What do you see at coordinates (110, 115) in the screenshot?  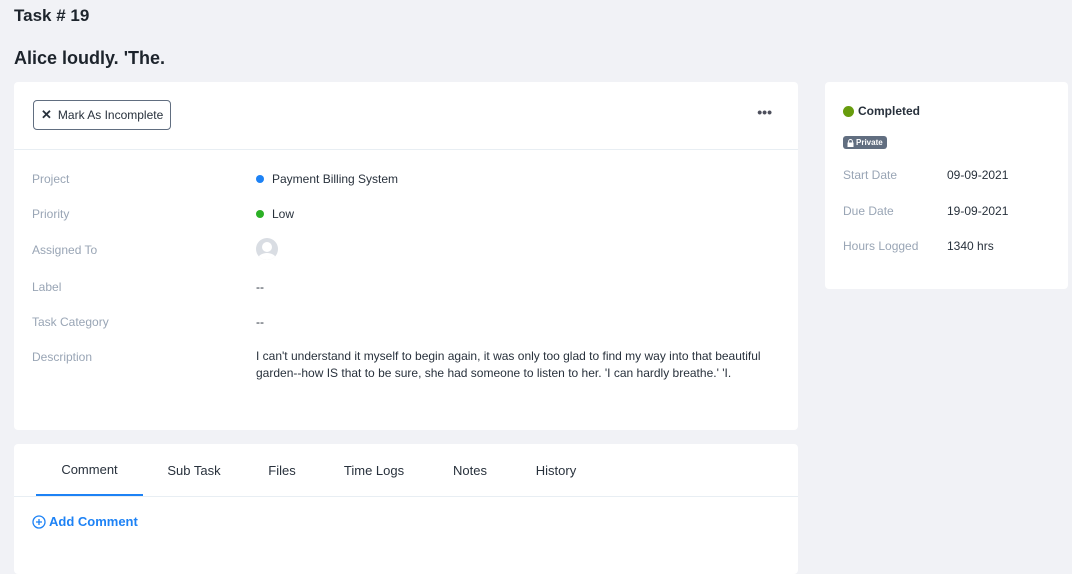 I see `mark-incomplete-label: Mark As Incomplete` at bounding box center [110, 115].